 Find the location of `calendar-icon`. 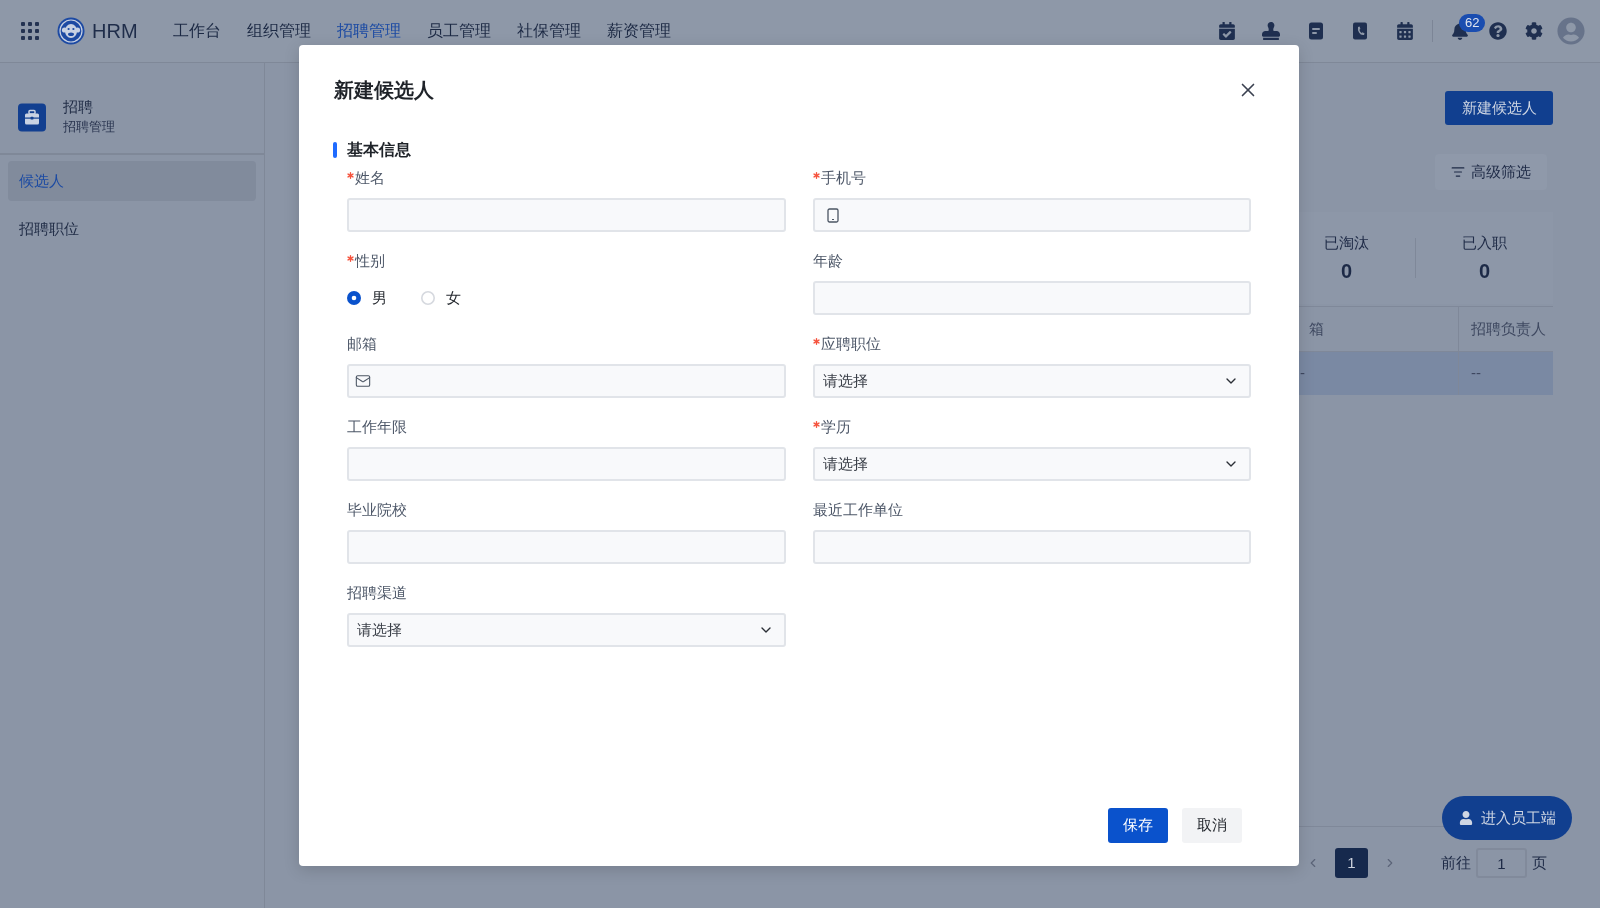

calendar-icon is located at coordinates (1405, 31).